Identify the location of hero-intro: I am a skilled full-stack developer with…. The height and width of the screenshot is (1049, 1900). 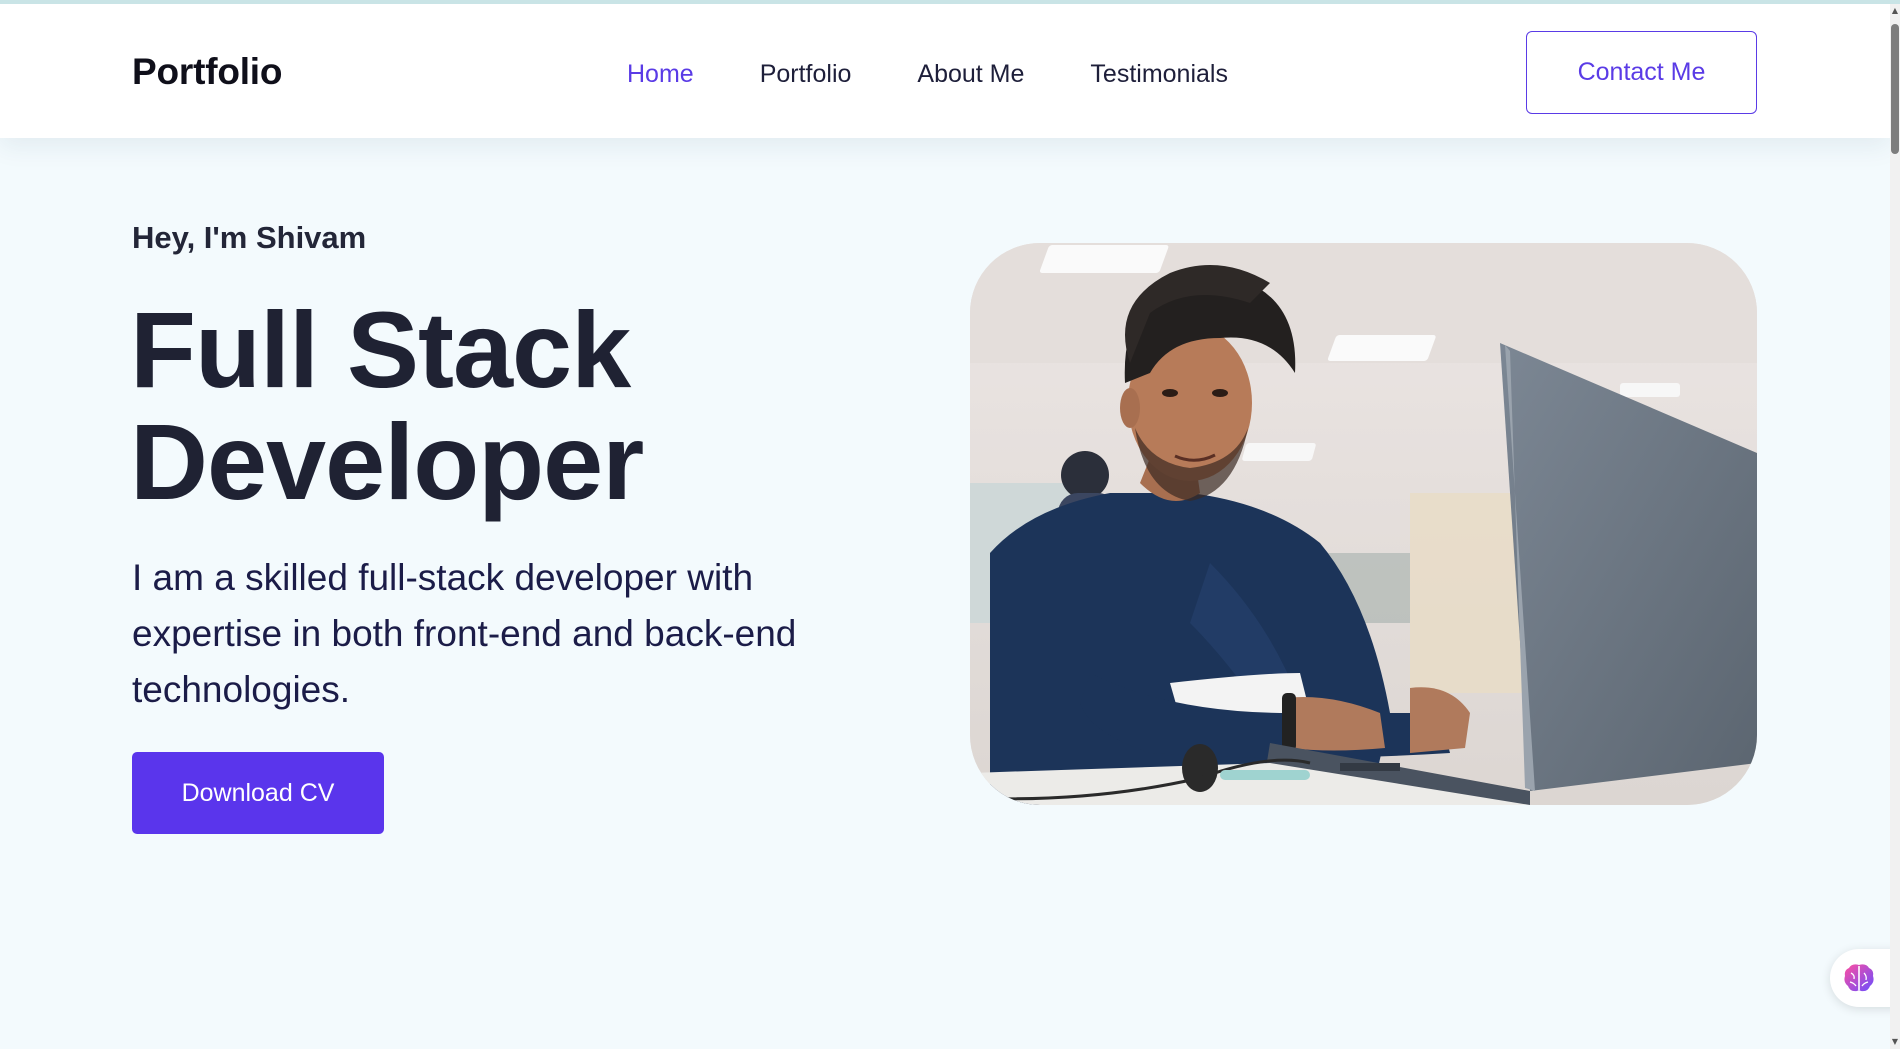
(464, 633).